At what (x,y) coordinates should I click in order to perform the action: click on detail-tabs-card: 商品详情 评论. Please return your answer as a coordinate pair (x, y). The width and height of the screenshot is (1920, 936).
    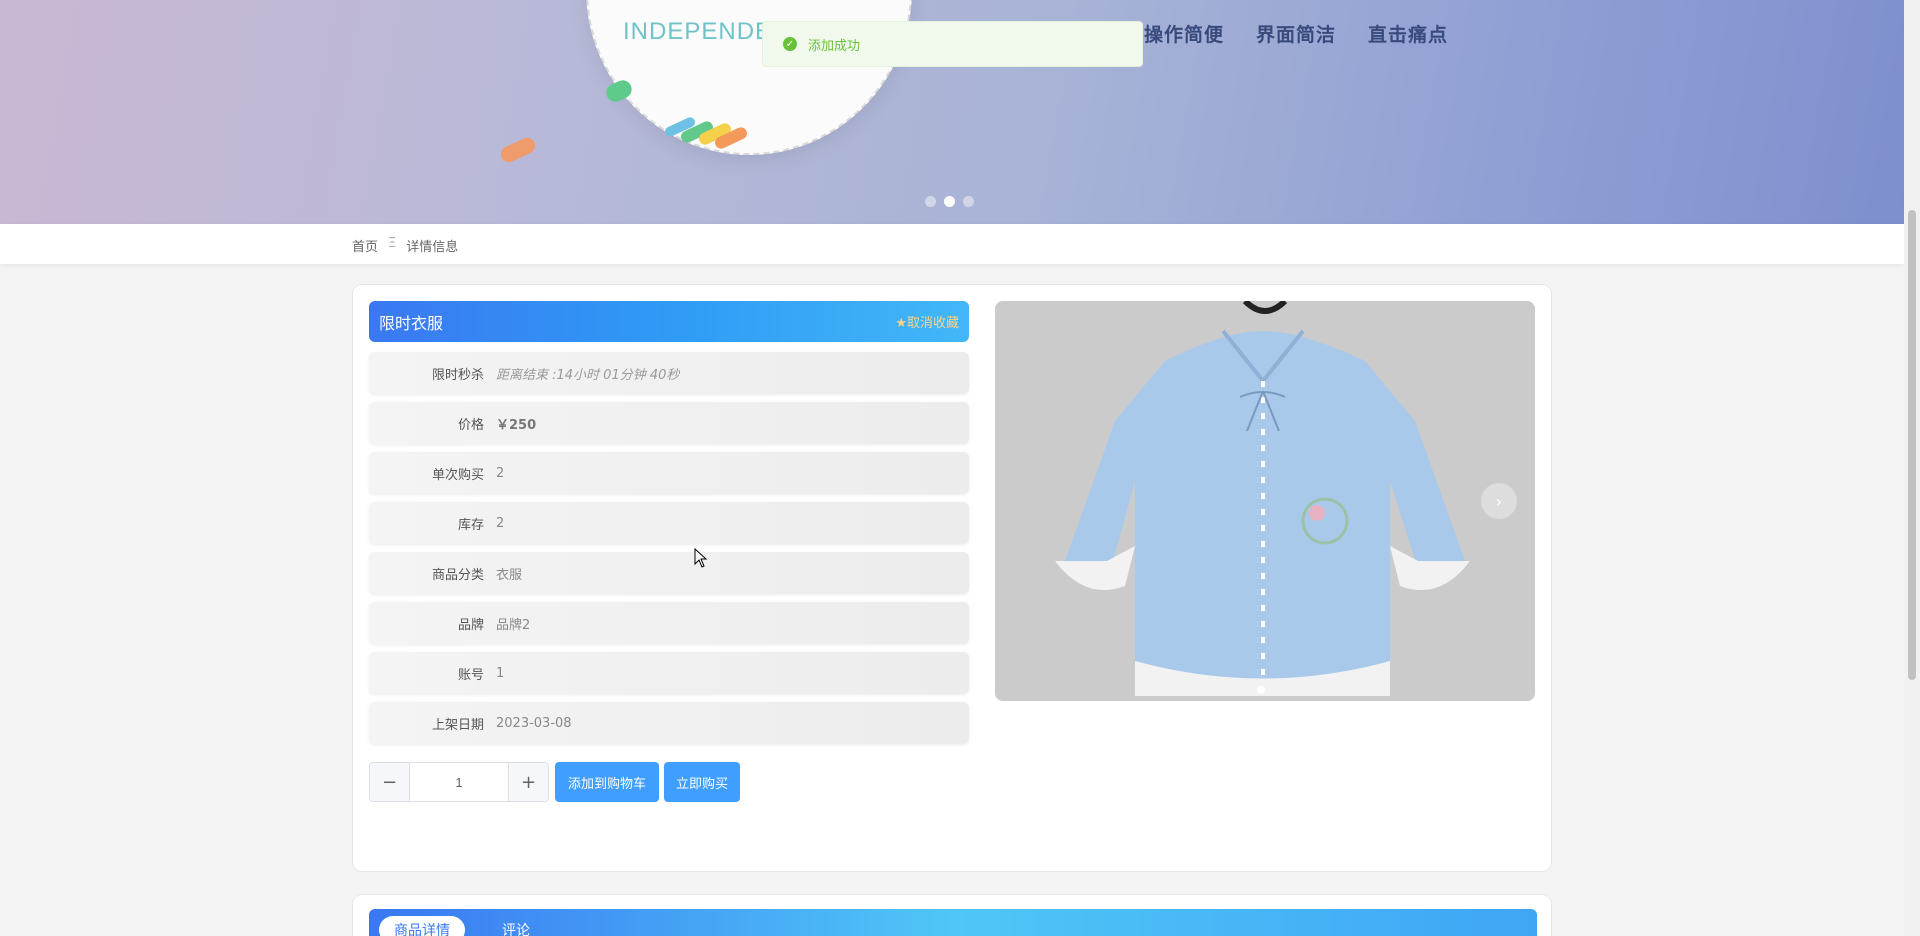
    Looking at the image, I should click on (952, 915).